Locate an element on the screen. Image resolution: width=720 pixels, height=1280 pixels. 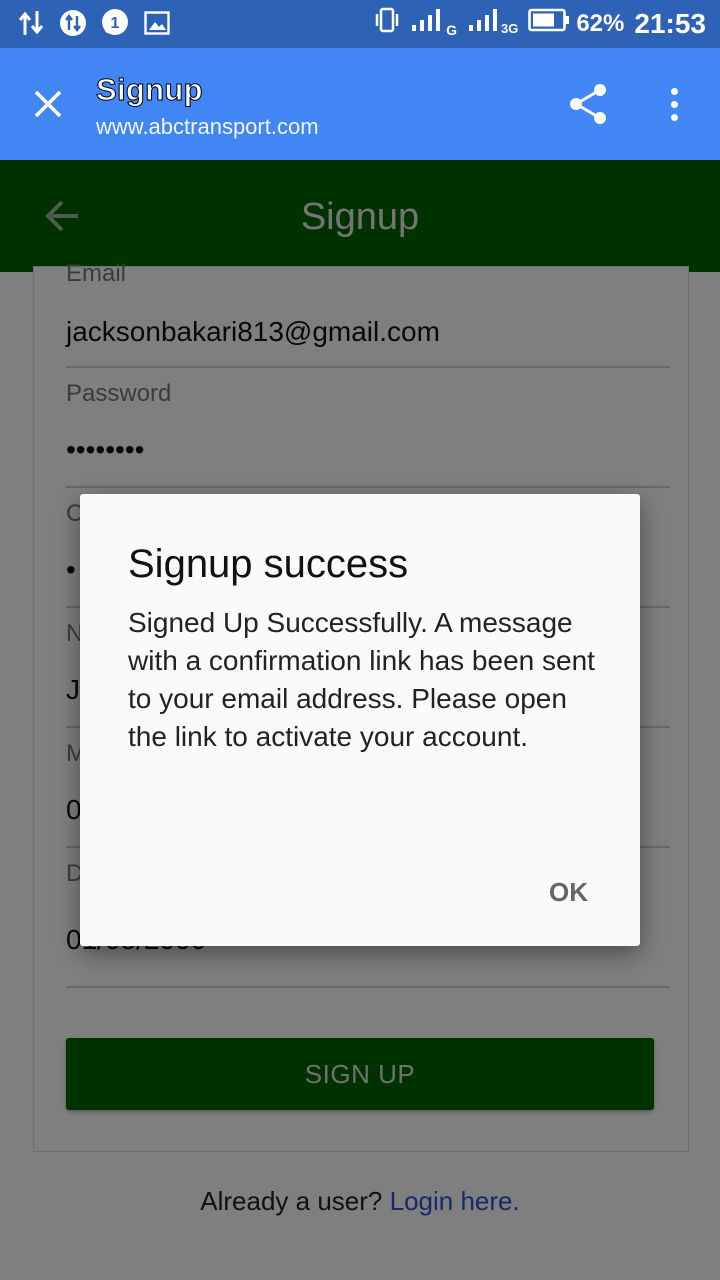
more-options-button is located at coordinates (674, 104).